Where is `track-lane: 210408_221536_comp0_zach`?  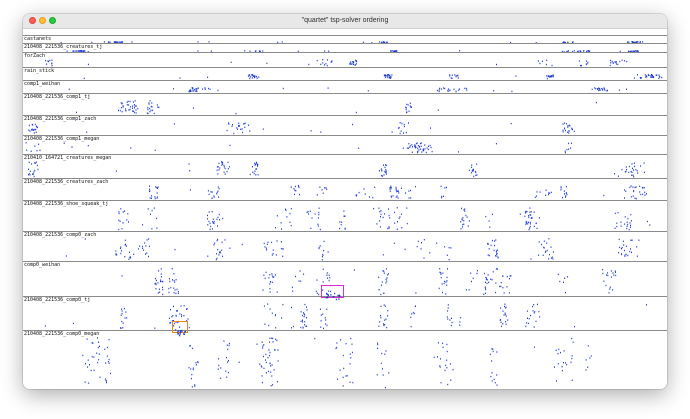 track-lane: 210408_221536_comp0_zach is located at coordinates (345, 246).